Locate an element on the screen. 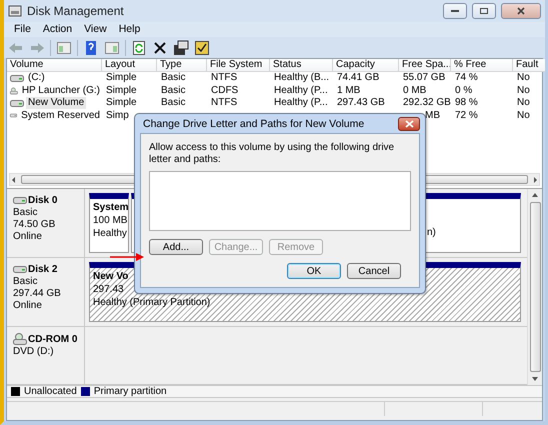 Image resolution: width=548 pixels, height=425 pixels. legend-label: Primary partition is located at coordinates (130, 391).